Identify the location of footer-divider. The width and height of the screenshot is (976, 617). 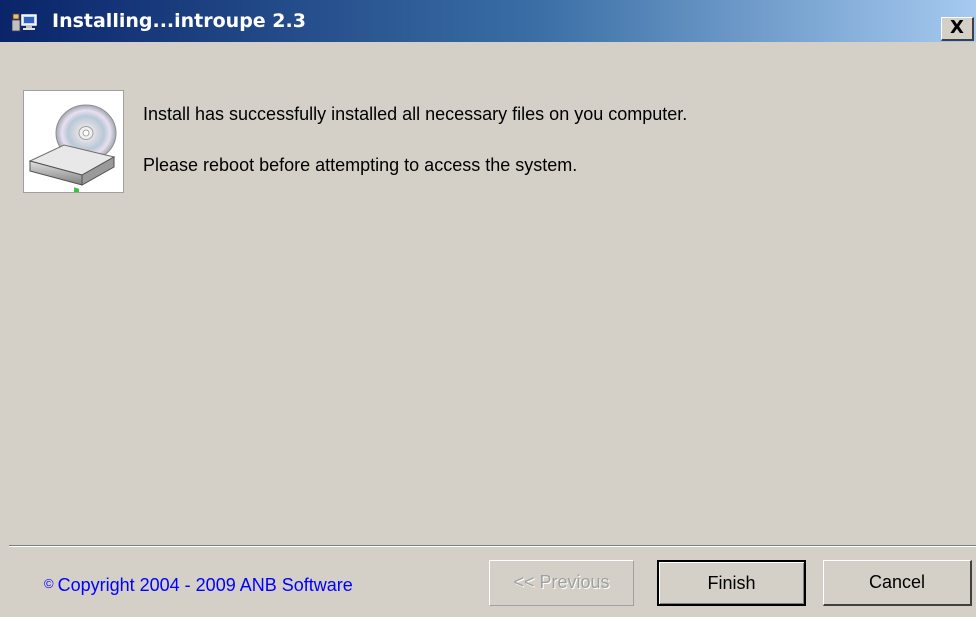
(492, 546).